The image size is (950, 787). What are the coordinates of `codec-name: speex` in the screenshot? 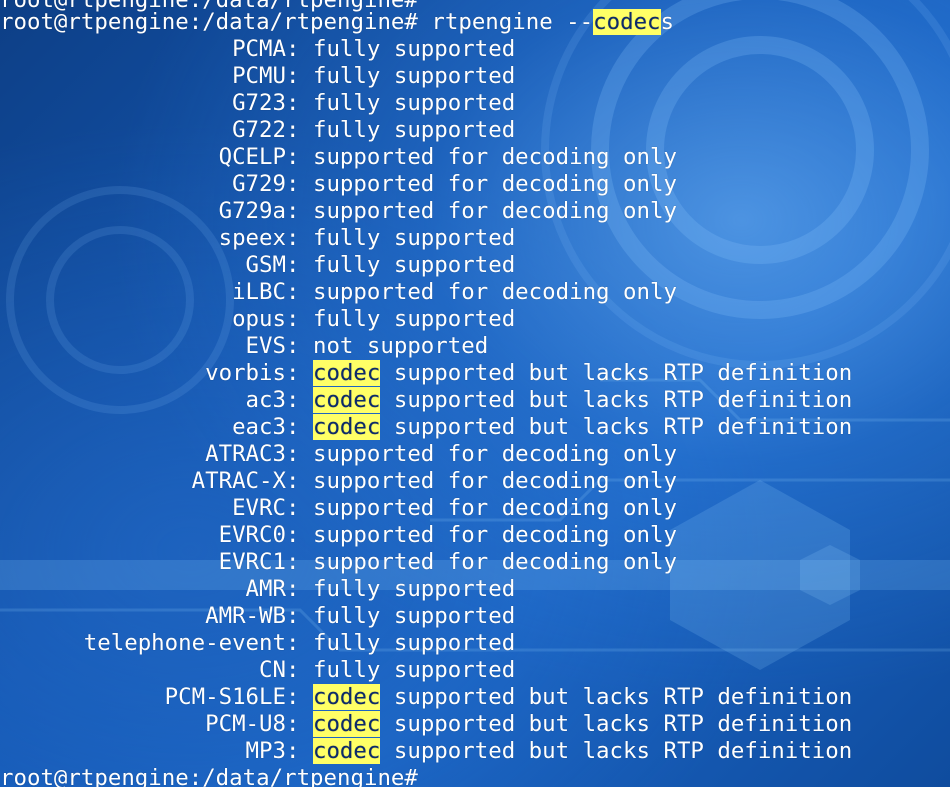 It's located at (252, 238).